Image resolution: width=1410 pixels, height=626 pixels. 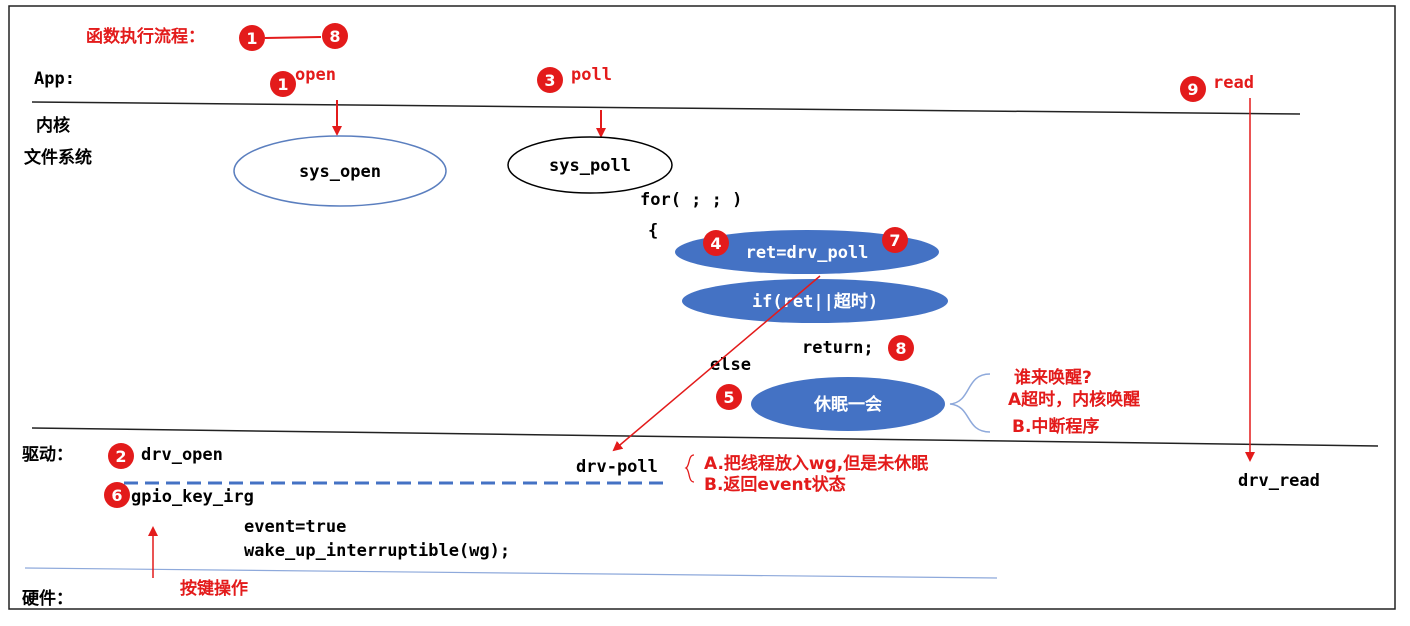 I want to click on event-true-label: event=true, so click(x=295, y=527).